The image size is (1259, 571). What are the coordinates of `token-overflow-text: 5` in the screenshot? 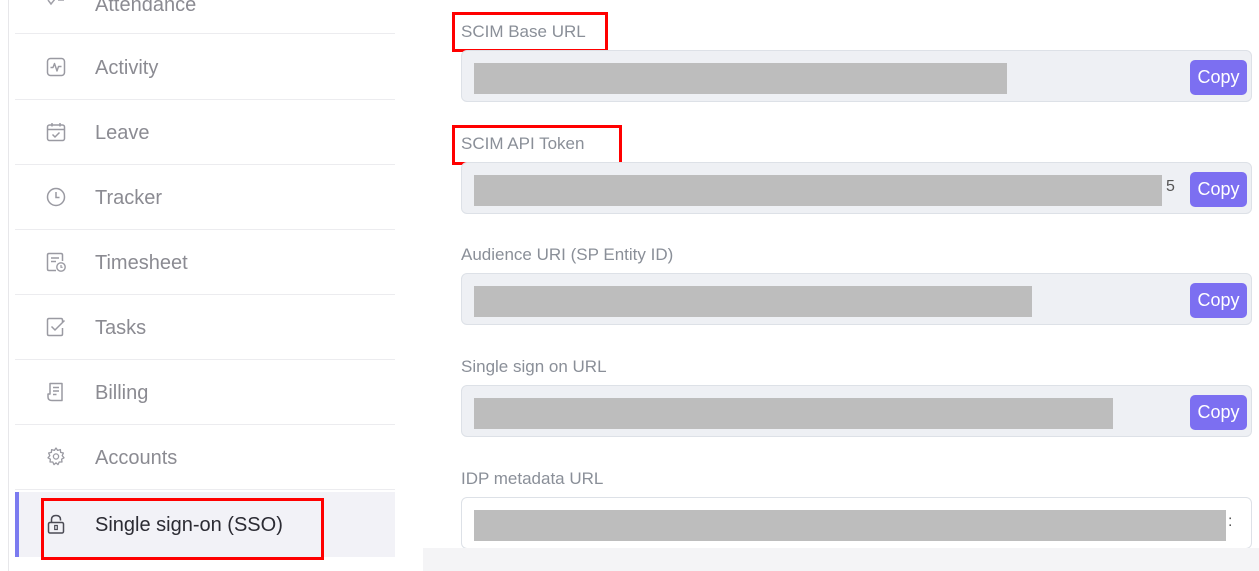 It's located at (1170, 186).